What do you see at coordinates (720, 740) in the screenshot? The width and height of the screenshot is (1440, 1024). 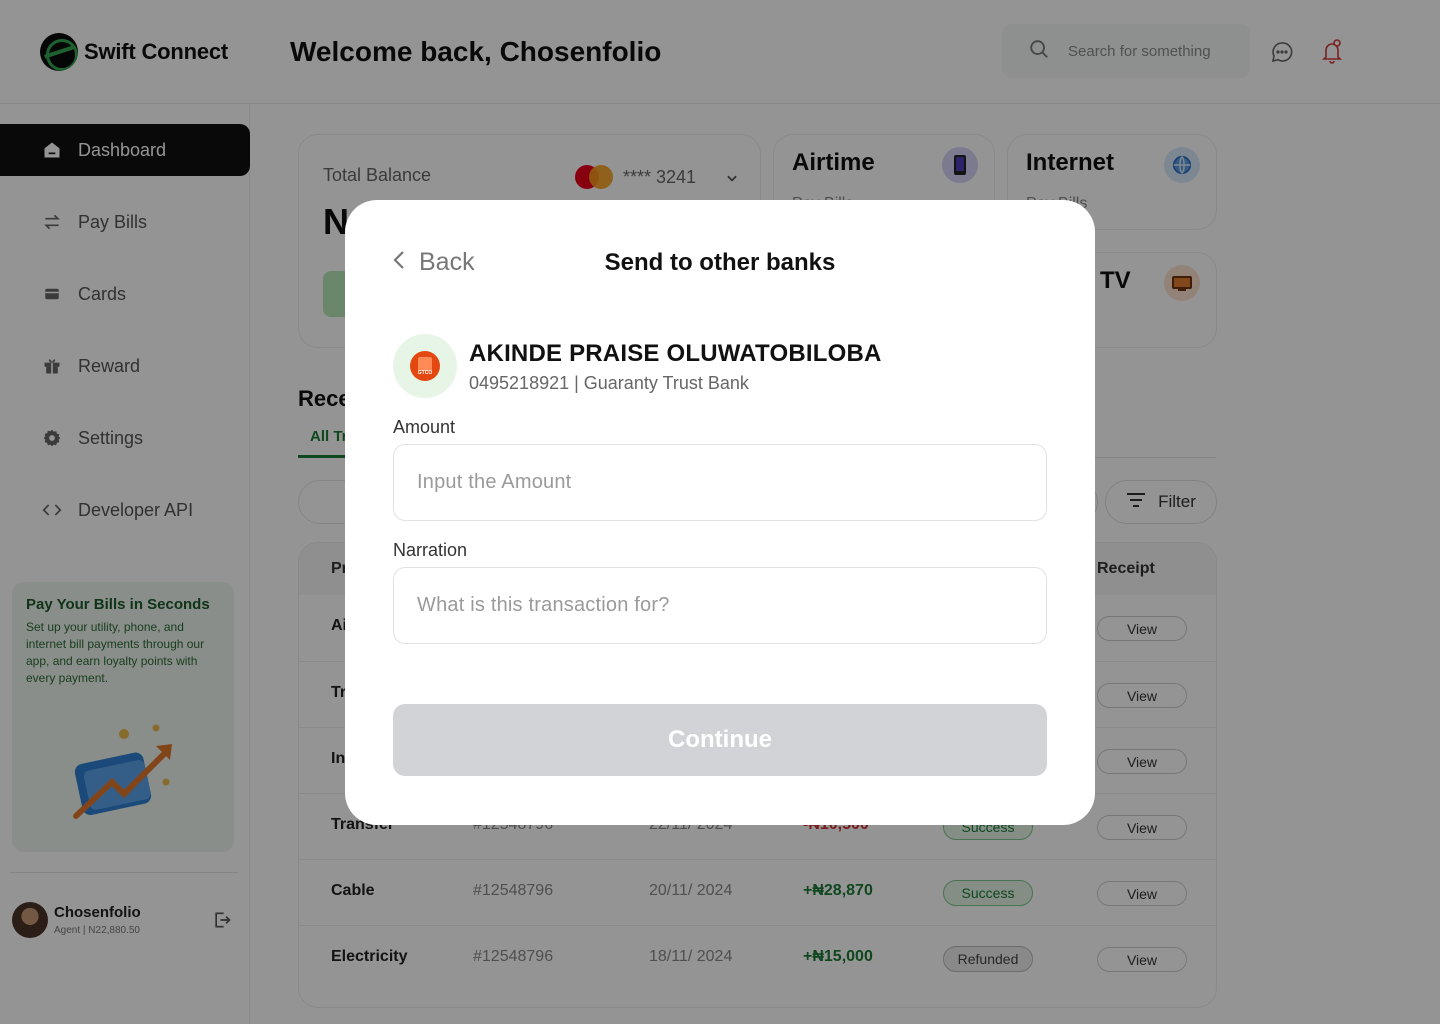 I see `continue-button: Continue` at bounding box center [720, 740].